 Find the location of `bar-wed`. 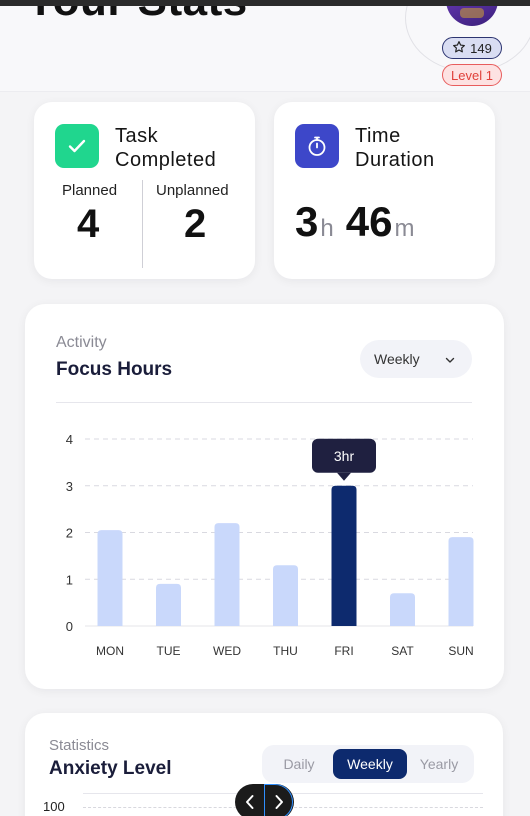

bar-wed is located at coordinates (227, 574).